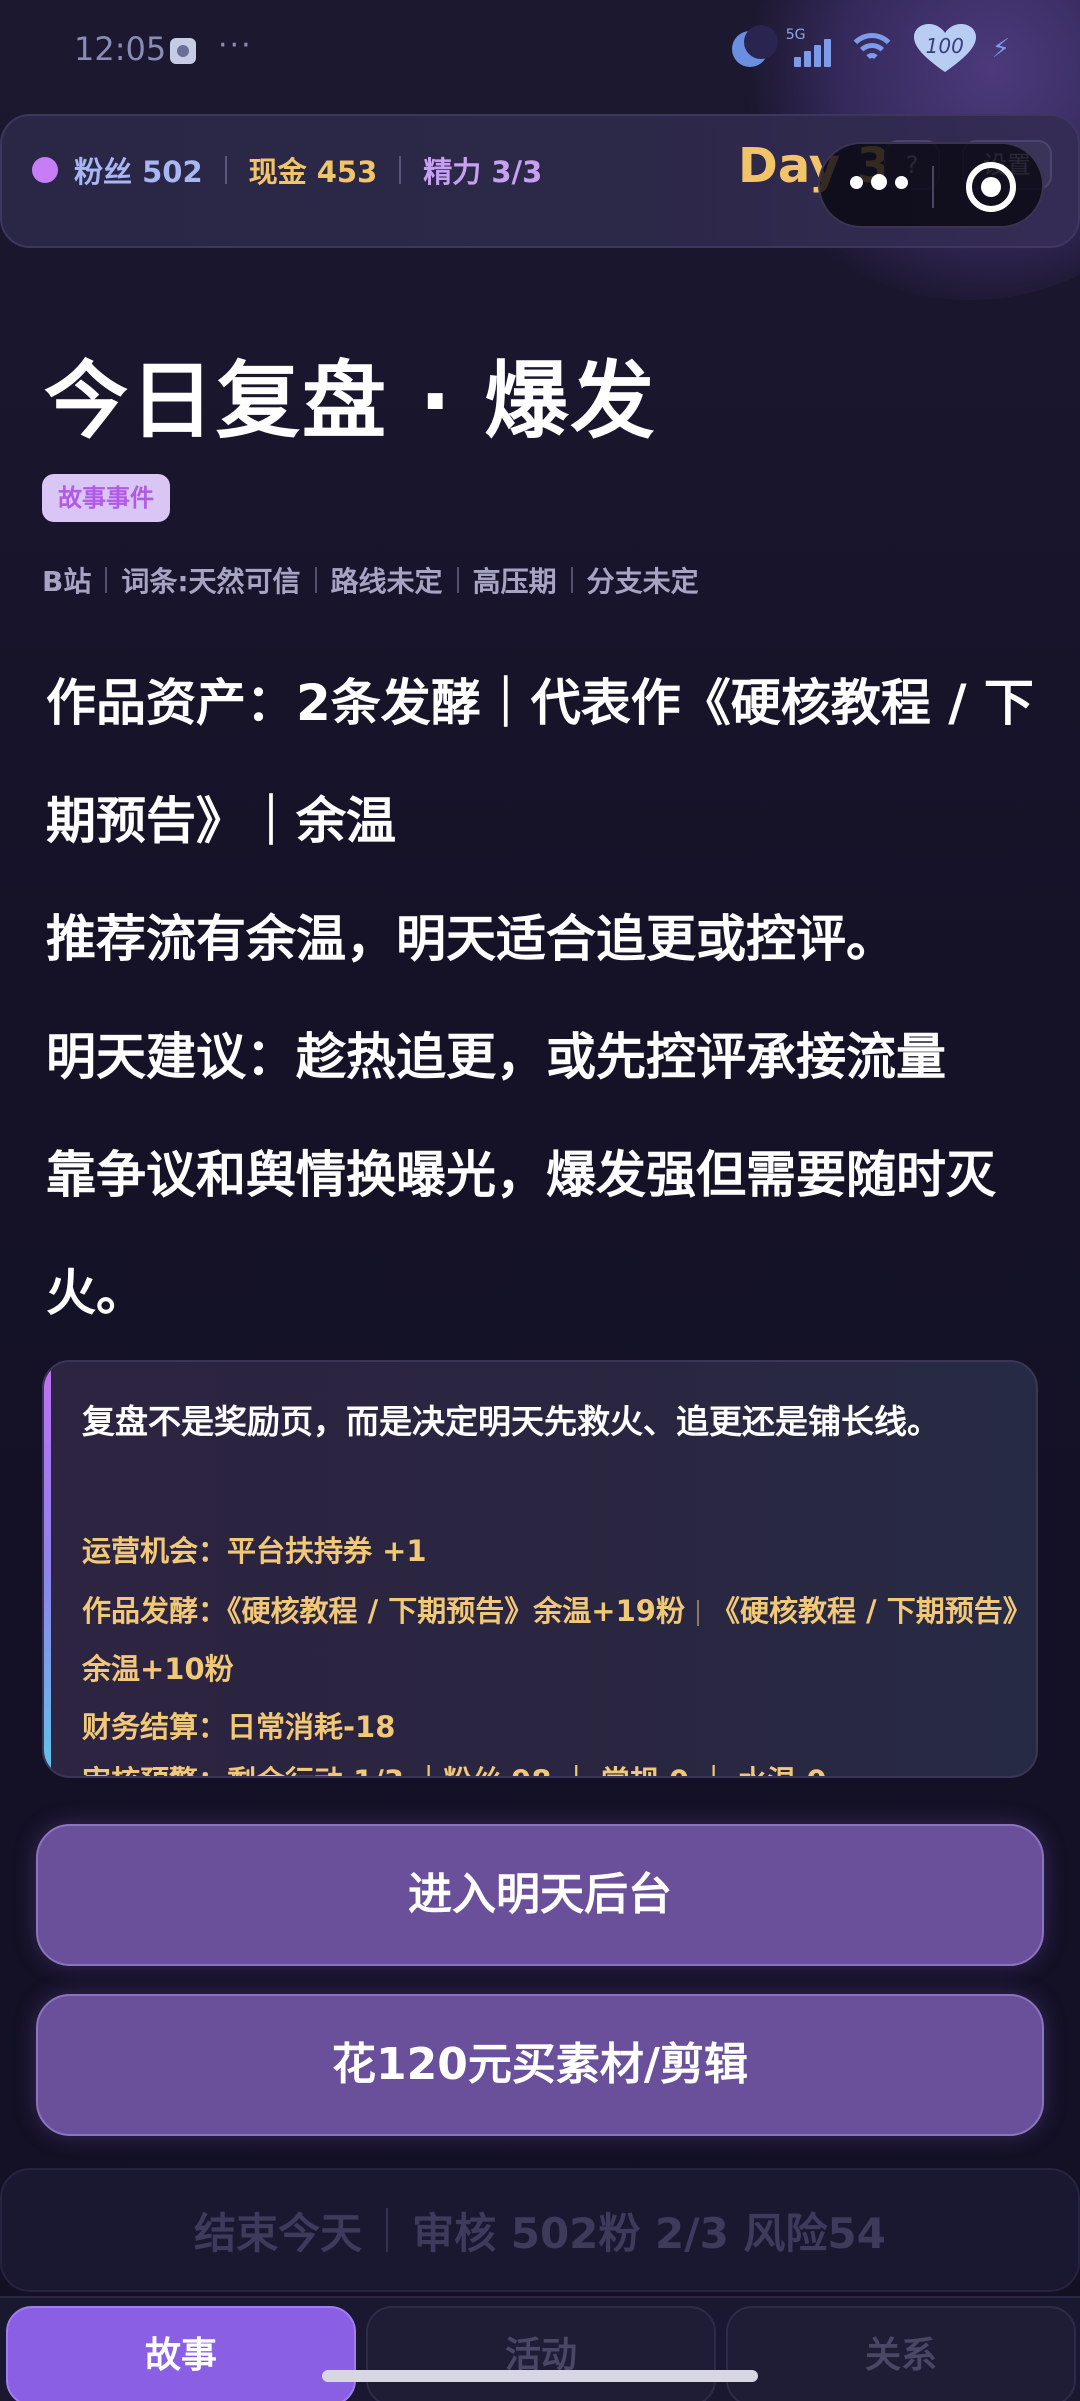  What do you see at coordinates (795, 35) in the screenshot?
I see `network-type-label: 5G` at bounding box center [795, 35].